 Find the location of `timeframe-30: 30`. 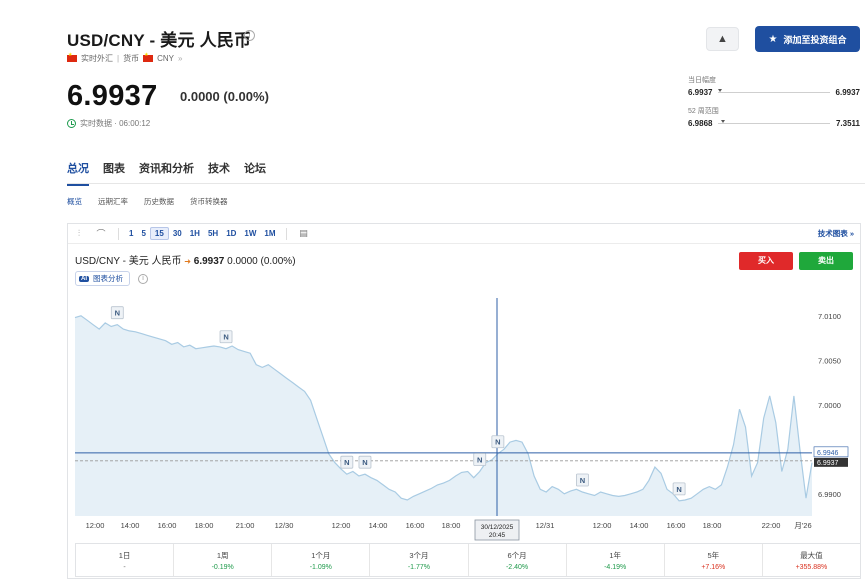

timeframe-30: 30 is located at coordinates (177, 233).